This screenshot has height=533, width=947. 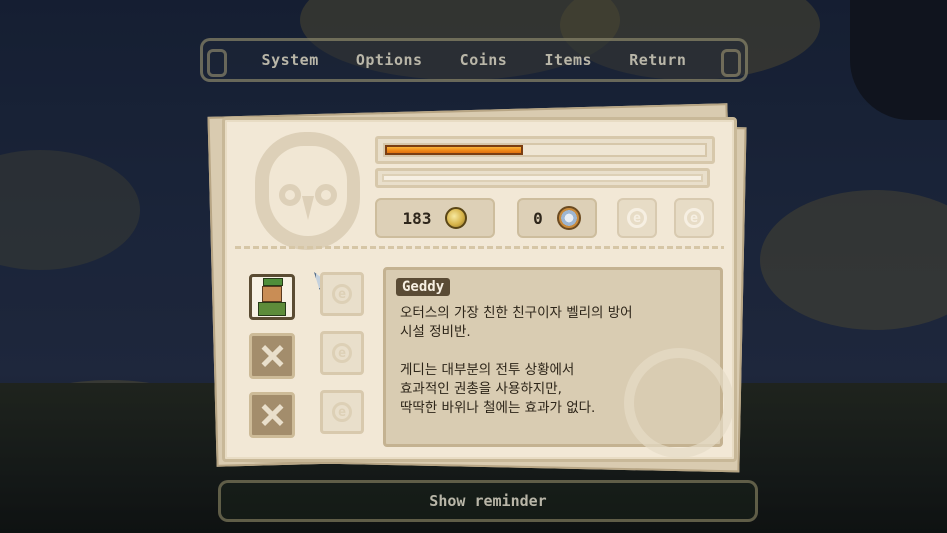 I want to click on menu-items: Items, so click(x=568, y=60).